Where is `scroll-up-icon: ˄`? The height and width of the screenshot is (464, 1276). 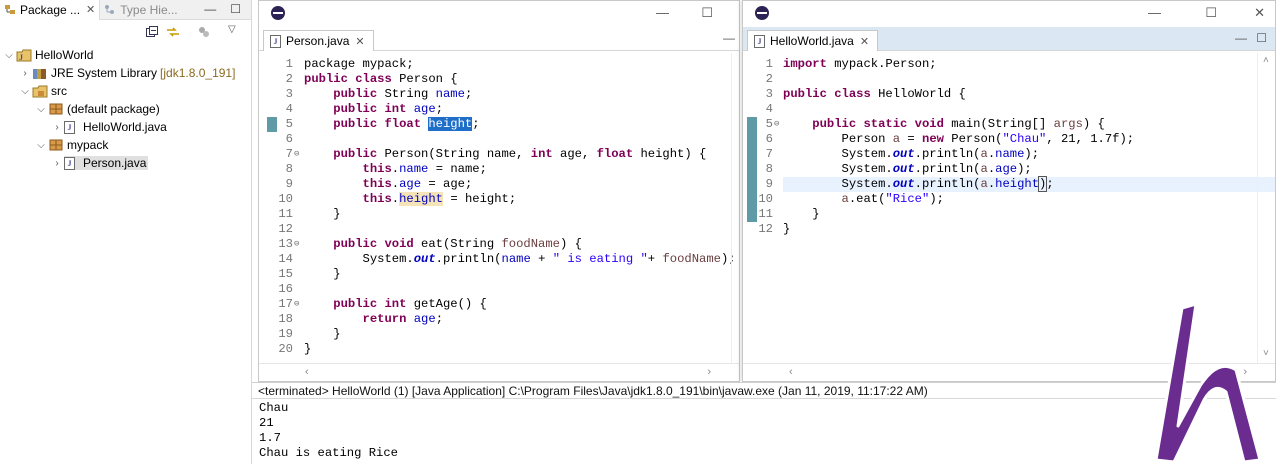
scroll-up-icon: ˄ is located at coordinates (1266, 60).